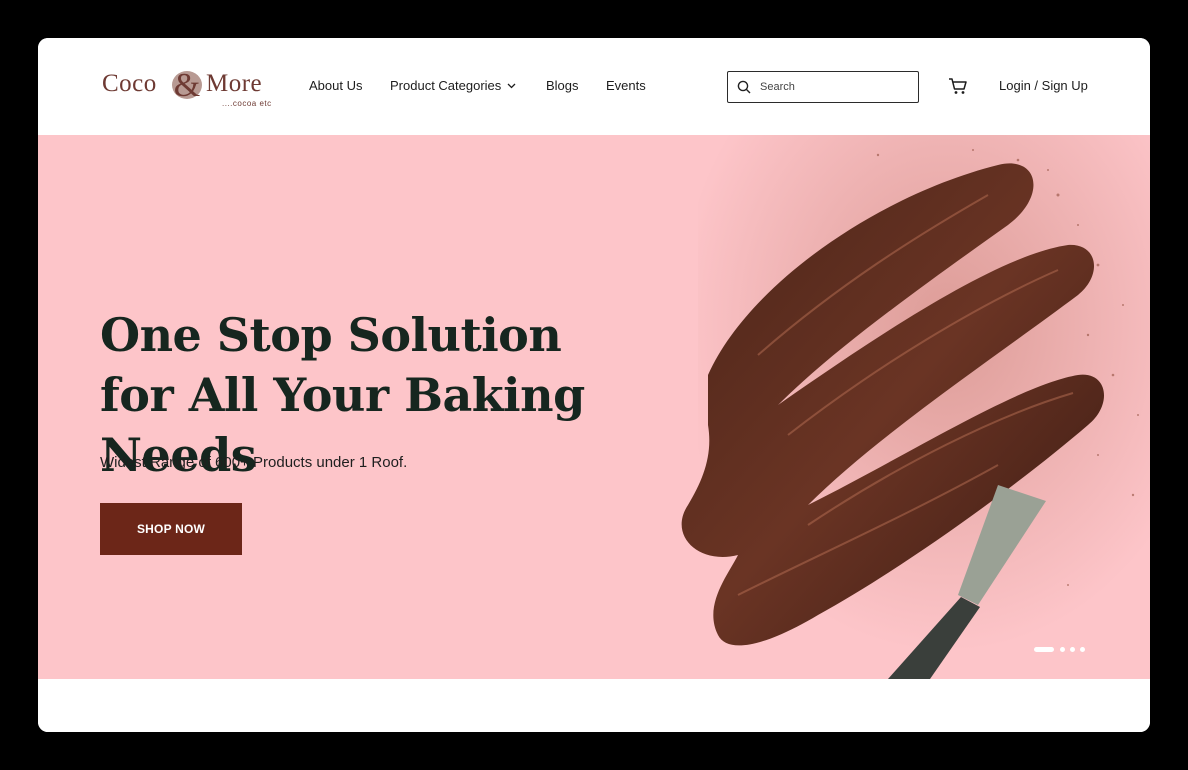 This screenshot has width=1188, height=770. I want to click on nav-product-categories-label: Product Categories, so click(446, 85).